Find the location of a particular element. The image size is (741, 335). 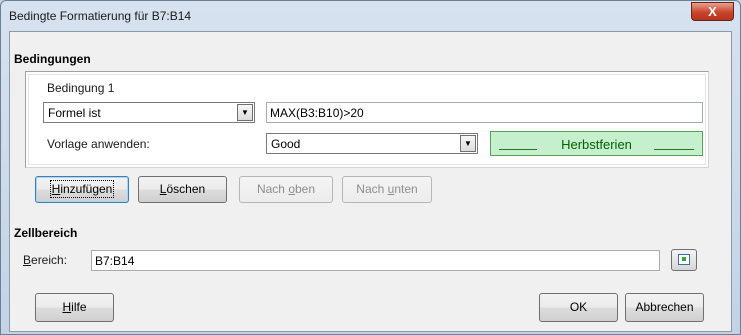

move-down-label: Nach unten is located at coordinates (387, 189).